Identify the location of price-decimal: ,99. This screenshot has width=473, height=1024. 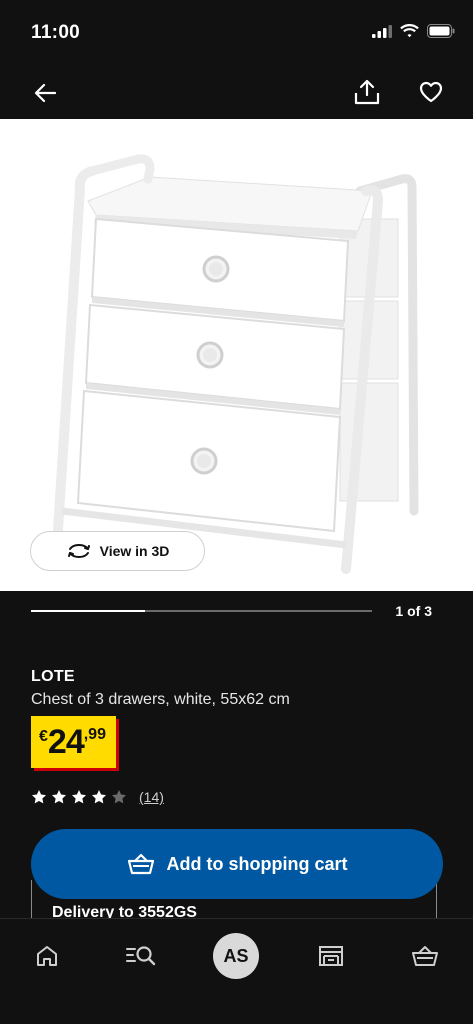
(94, 734).